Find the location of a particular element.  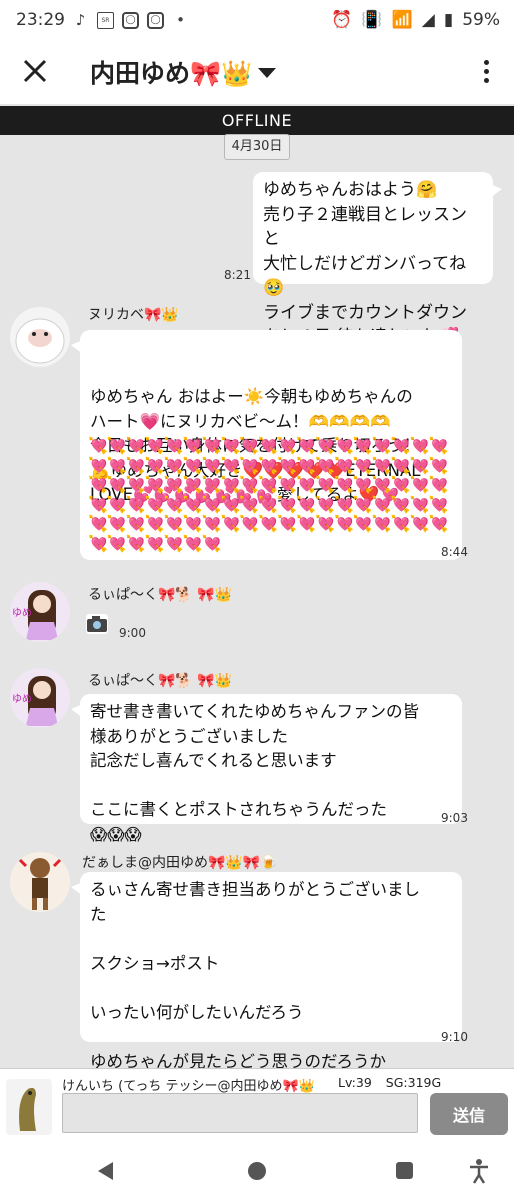

close-icon is located at coordinates (35, 71).